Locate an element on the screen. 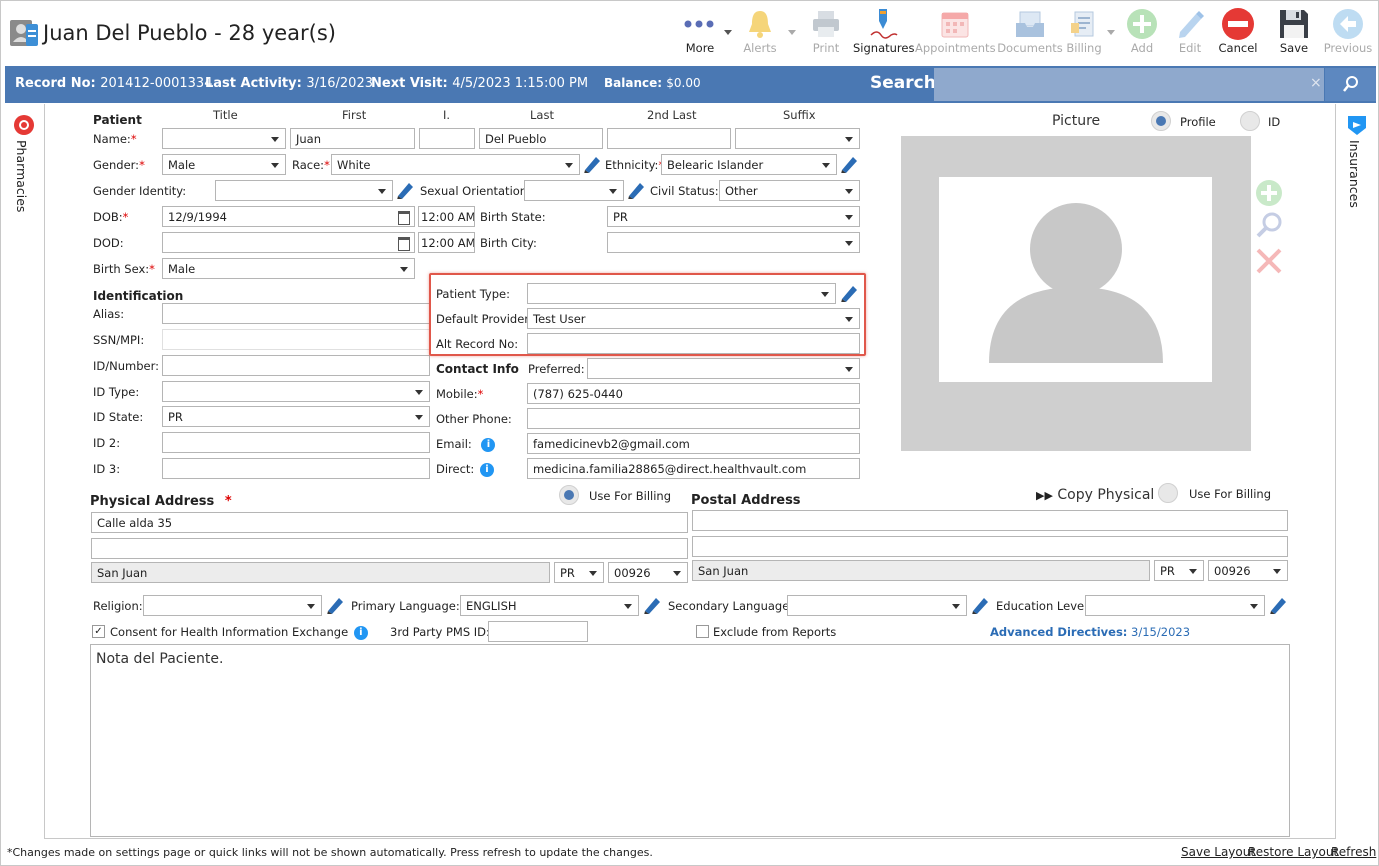 Image resolution: width=1379 pixels, height=866 pixels. dod-time-input: 12:00 AM is located at coordinates (446, 242).